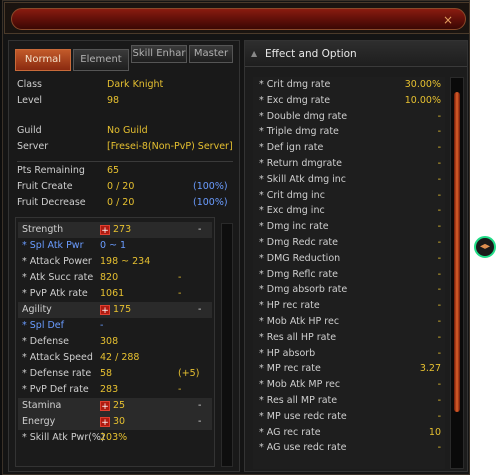 This screenshot has height=475, width=500. I want to click on option-label: * Dmg inc rate, so click(294, 227).